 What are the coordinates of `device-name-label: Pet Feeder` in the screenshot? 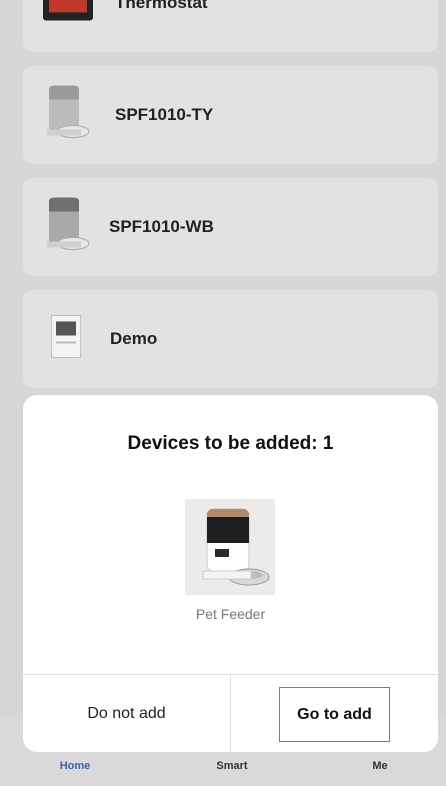 It's located at (230, 614).